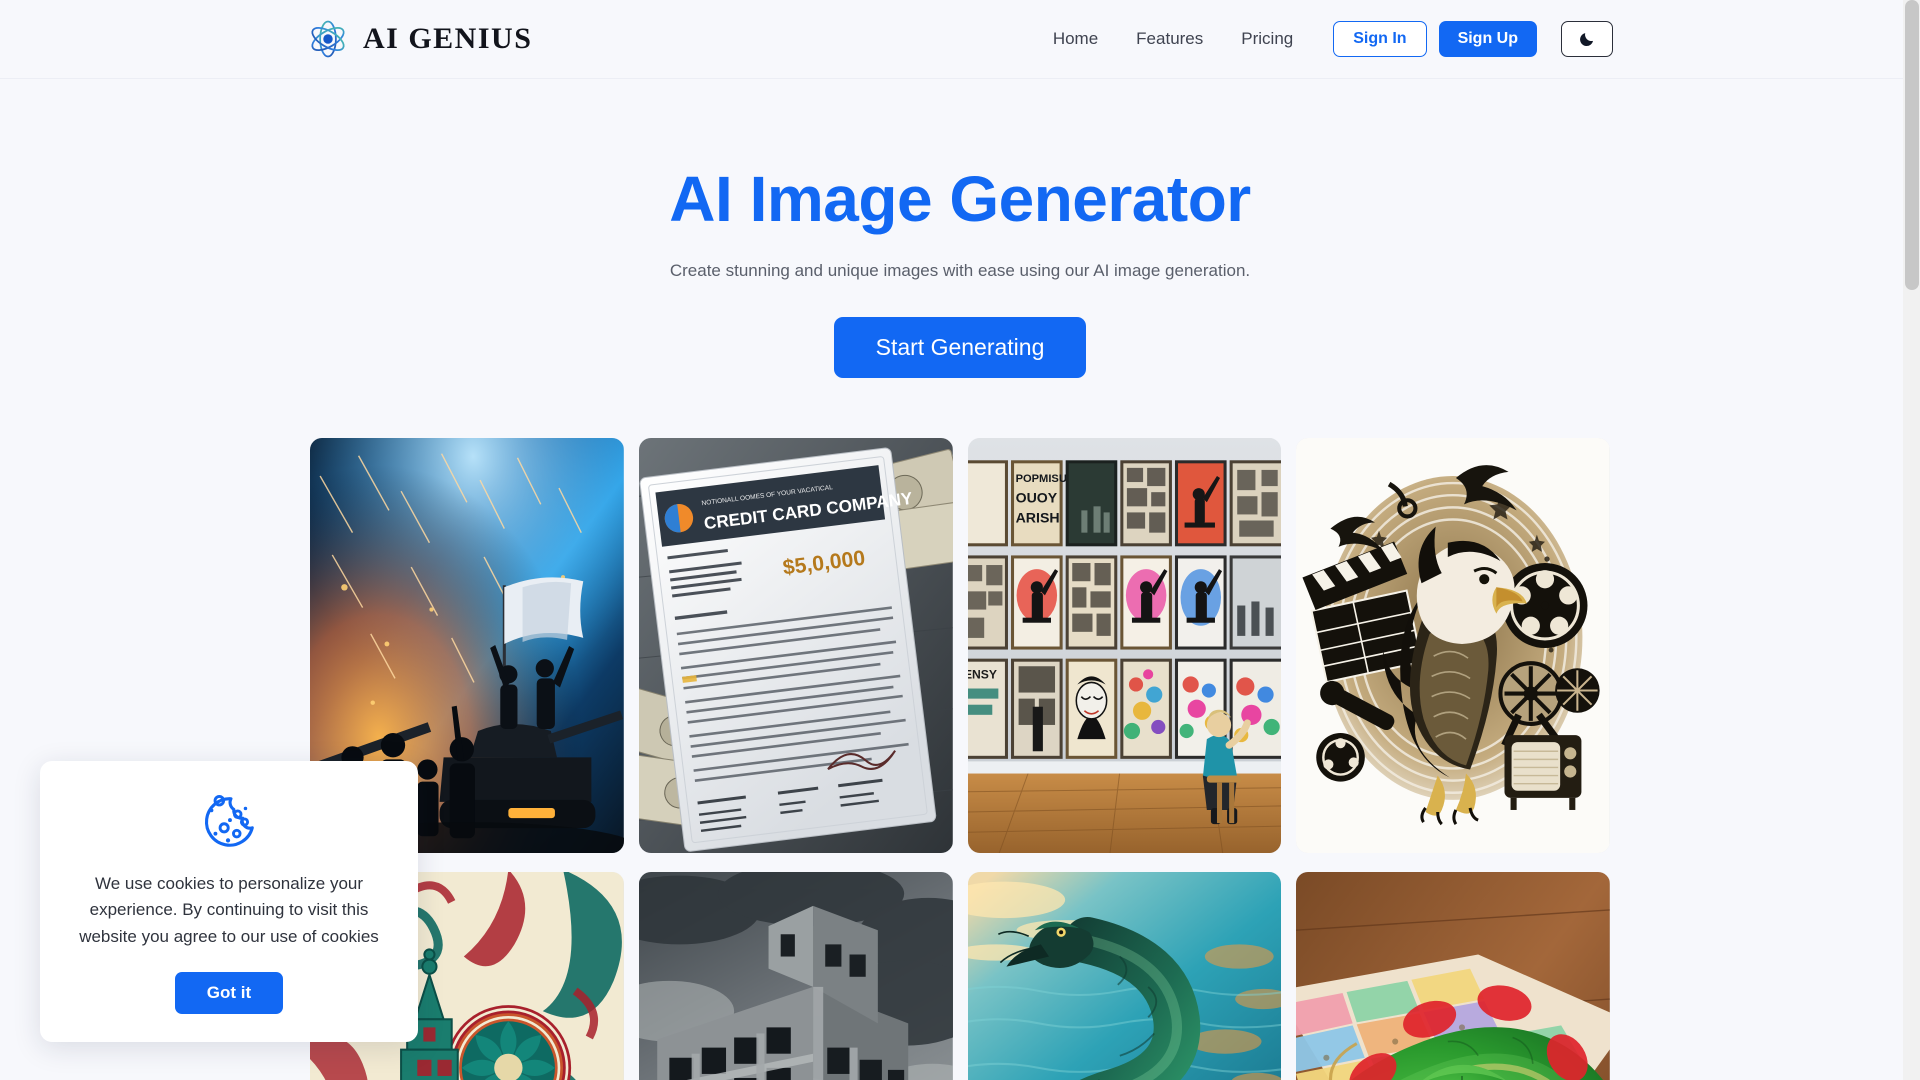 This screenshot has height=1080, width=1920. I want to click on nav-link-home: Home, so click(1075, 39).